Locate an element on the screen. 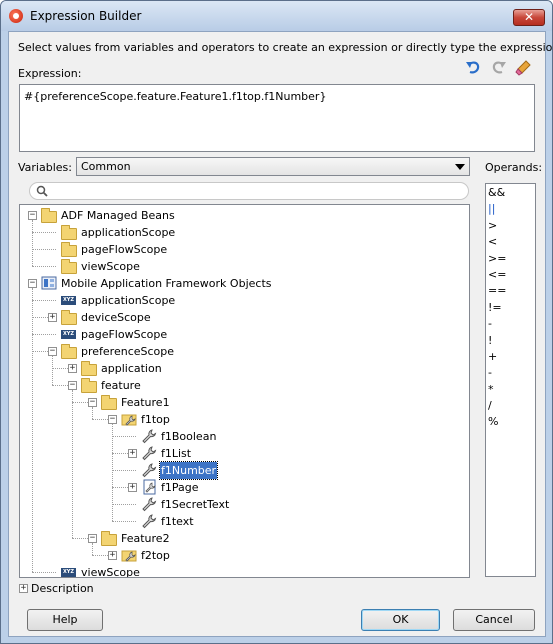  operands-list: && || > < >= <= == != -! + - * /% is located at coordinates (510, 380).